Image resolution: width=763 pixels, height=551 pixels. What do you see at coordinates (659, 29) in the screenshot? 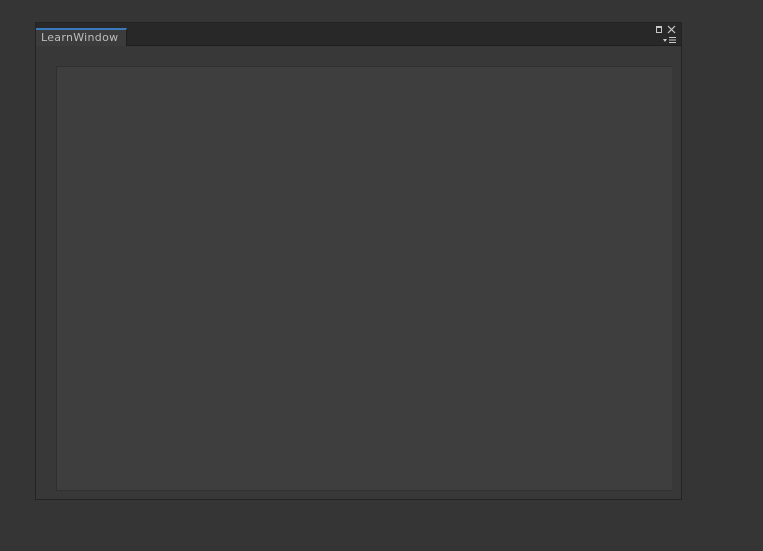
I see `maximize-icon` at bounding box center [659, 29].